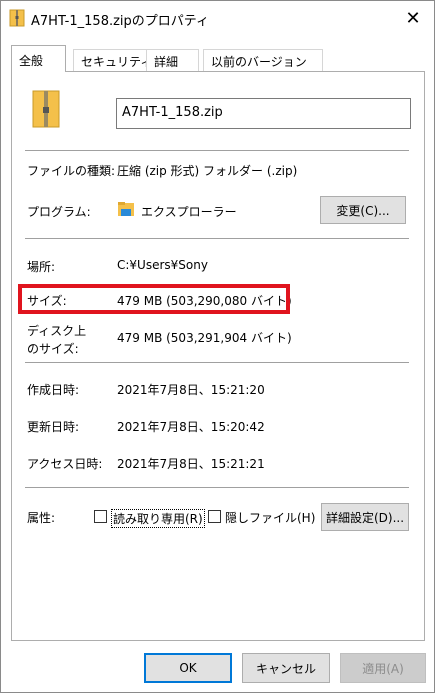 This screenshot has width=435, height=693. I want to click on accessed-value: 2021年7月8日、15:21:21, so click(191, 464).